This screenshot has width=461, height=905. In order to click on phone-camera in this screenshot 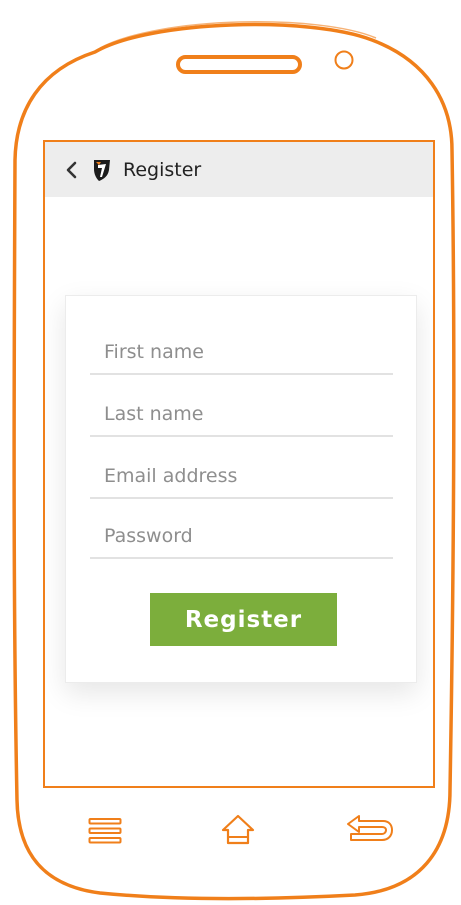, I will do `click(344, 60)`.